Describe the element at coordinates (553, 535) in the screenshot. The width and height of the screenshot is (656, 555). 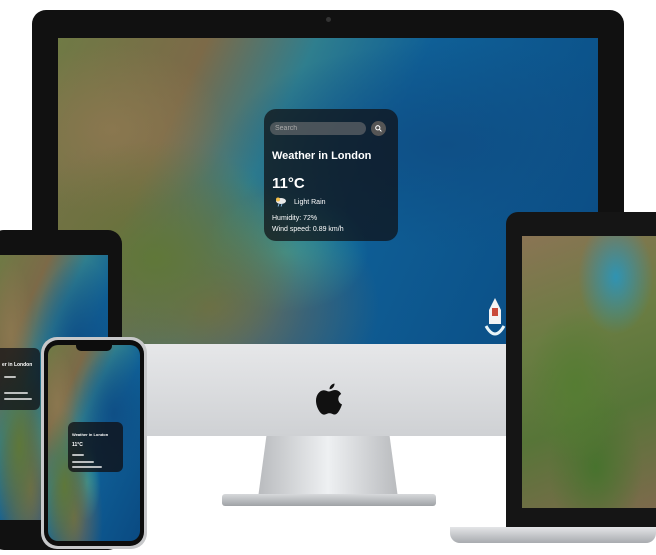
I see `laptop-base` at that location.